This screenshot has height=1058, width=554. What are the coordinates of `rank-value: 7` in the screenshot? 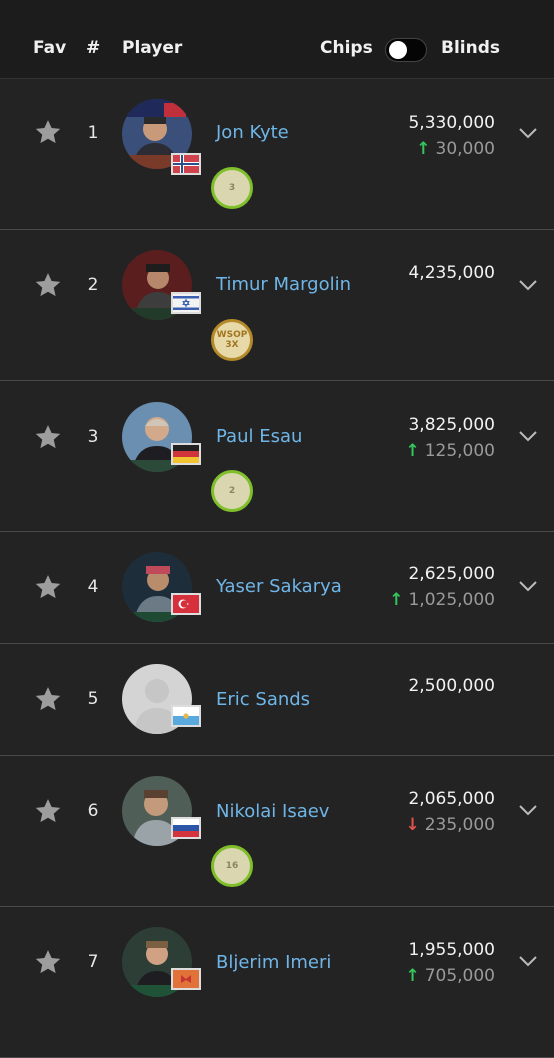 It's located at (93, 962).